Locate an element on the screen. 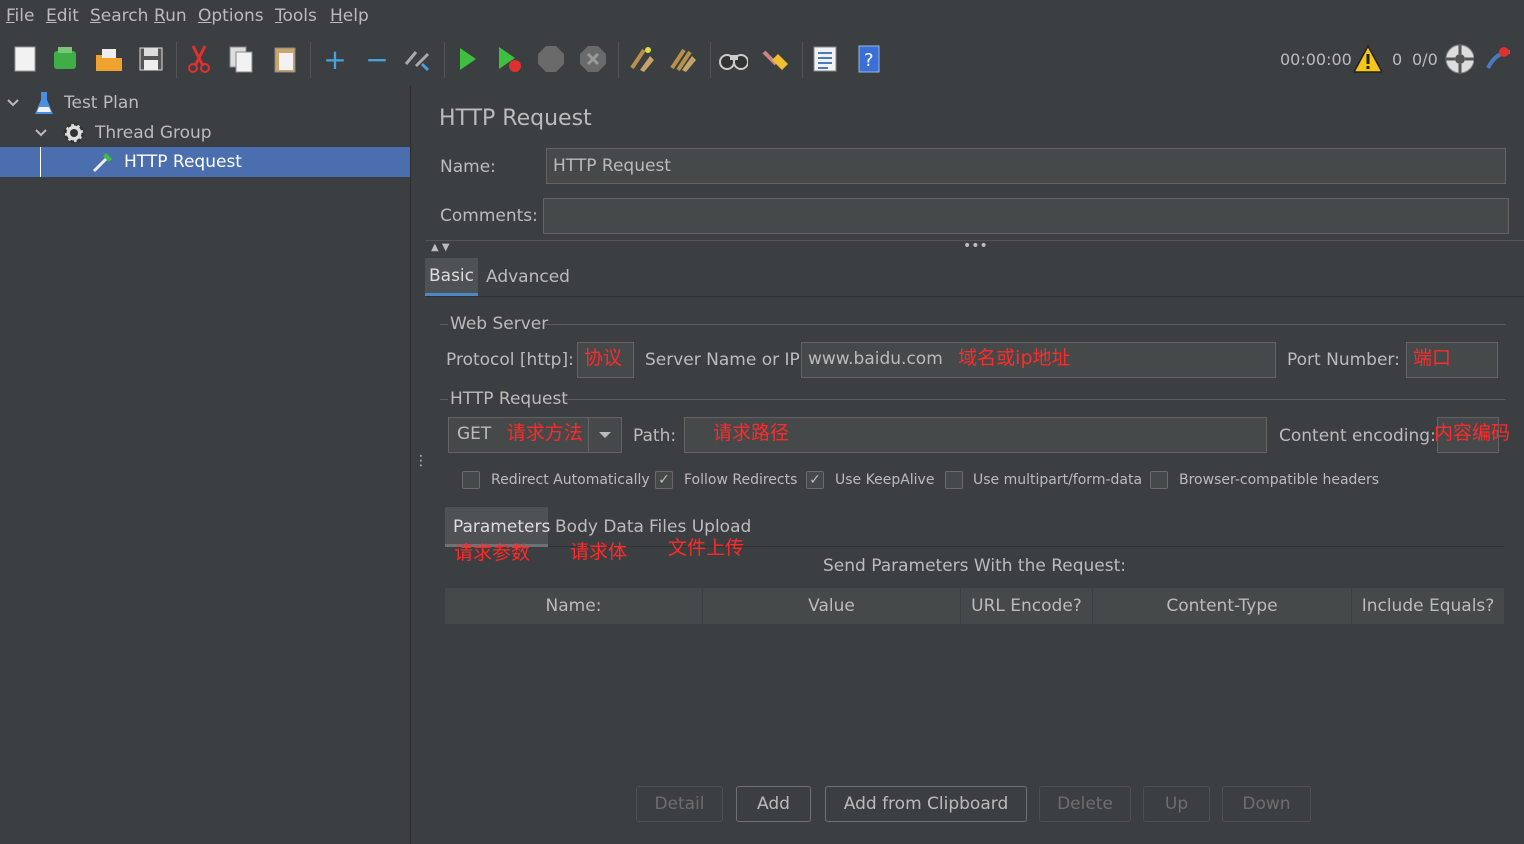  toolbar: + − ? 00:00:00 0 0/0 is located at coordinates (762, 60).